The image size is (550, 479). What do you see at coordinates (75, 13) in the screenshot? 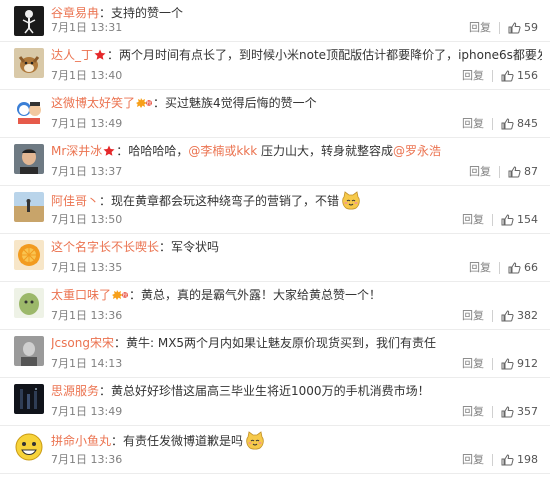
I see `user-name-link: 谷章易冉` at bounding box center [75, 13].